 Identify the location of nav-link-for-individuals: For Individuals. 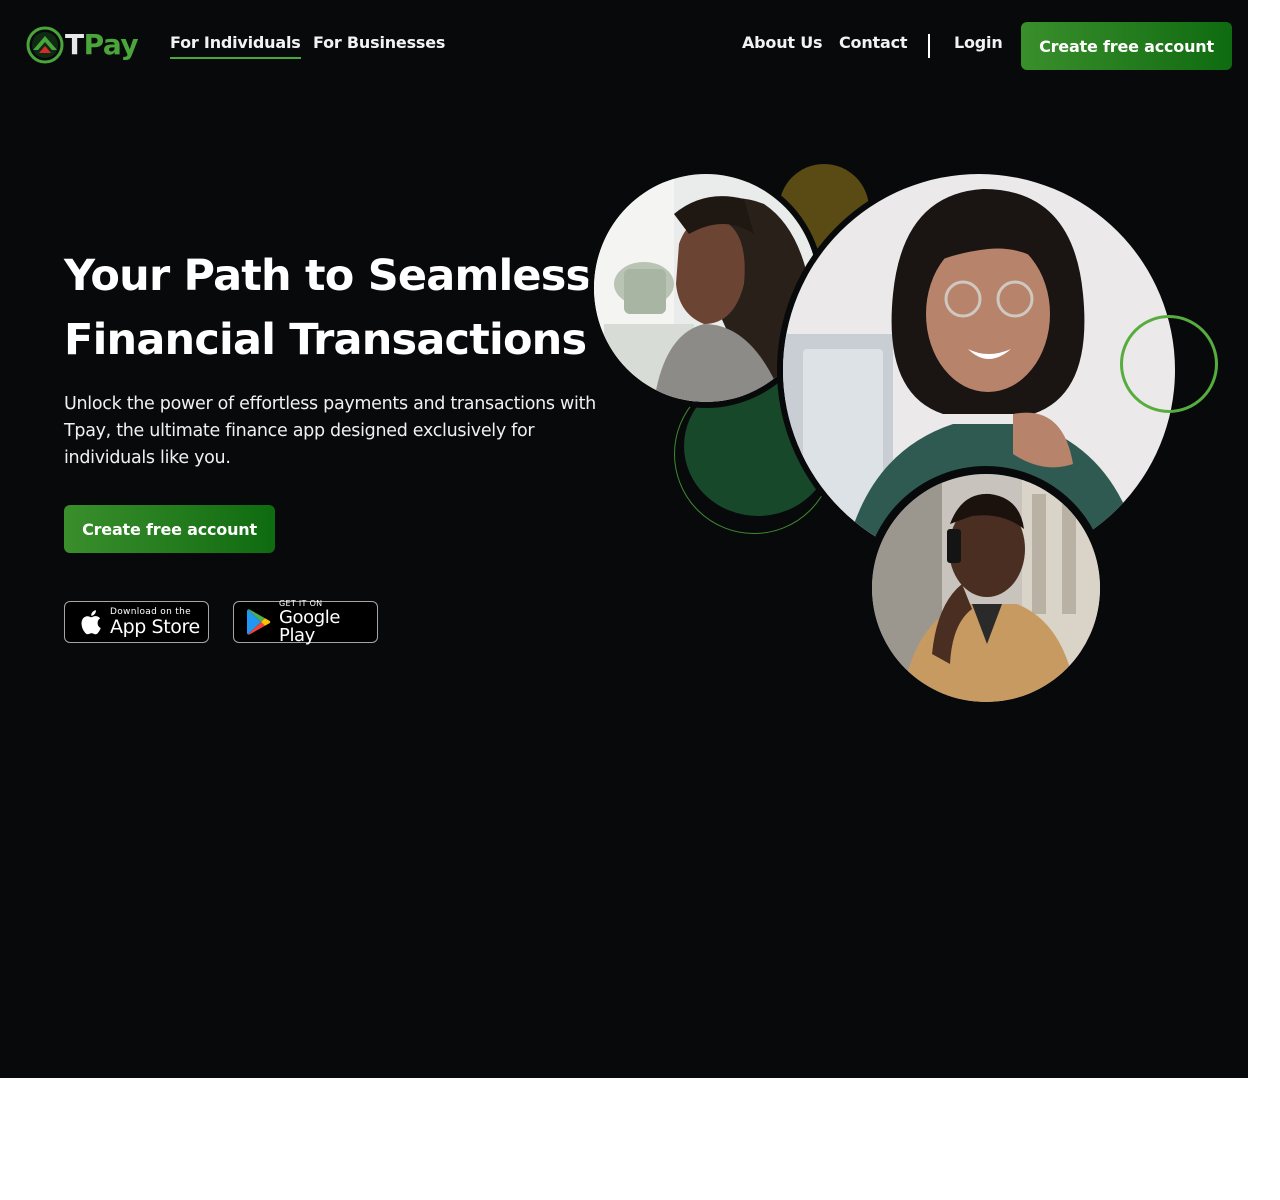
(235, 46).